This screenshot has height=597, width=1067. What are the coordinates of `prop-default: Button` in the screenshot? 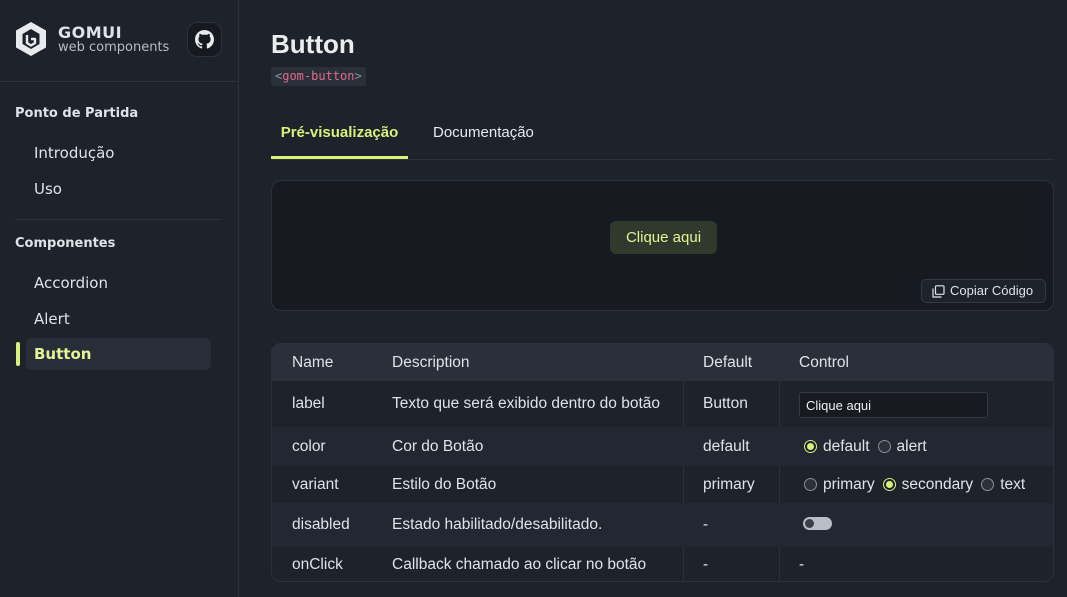 It's located at (725, 403).